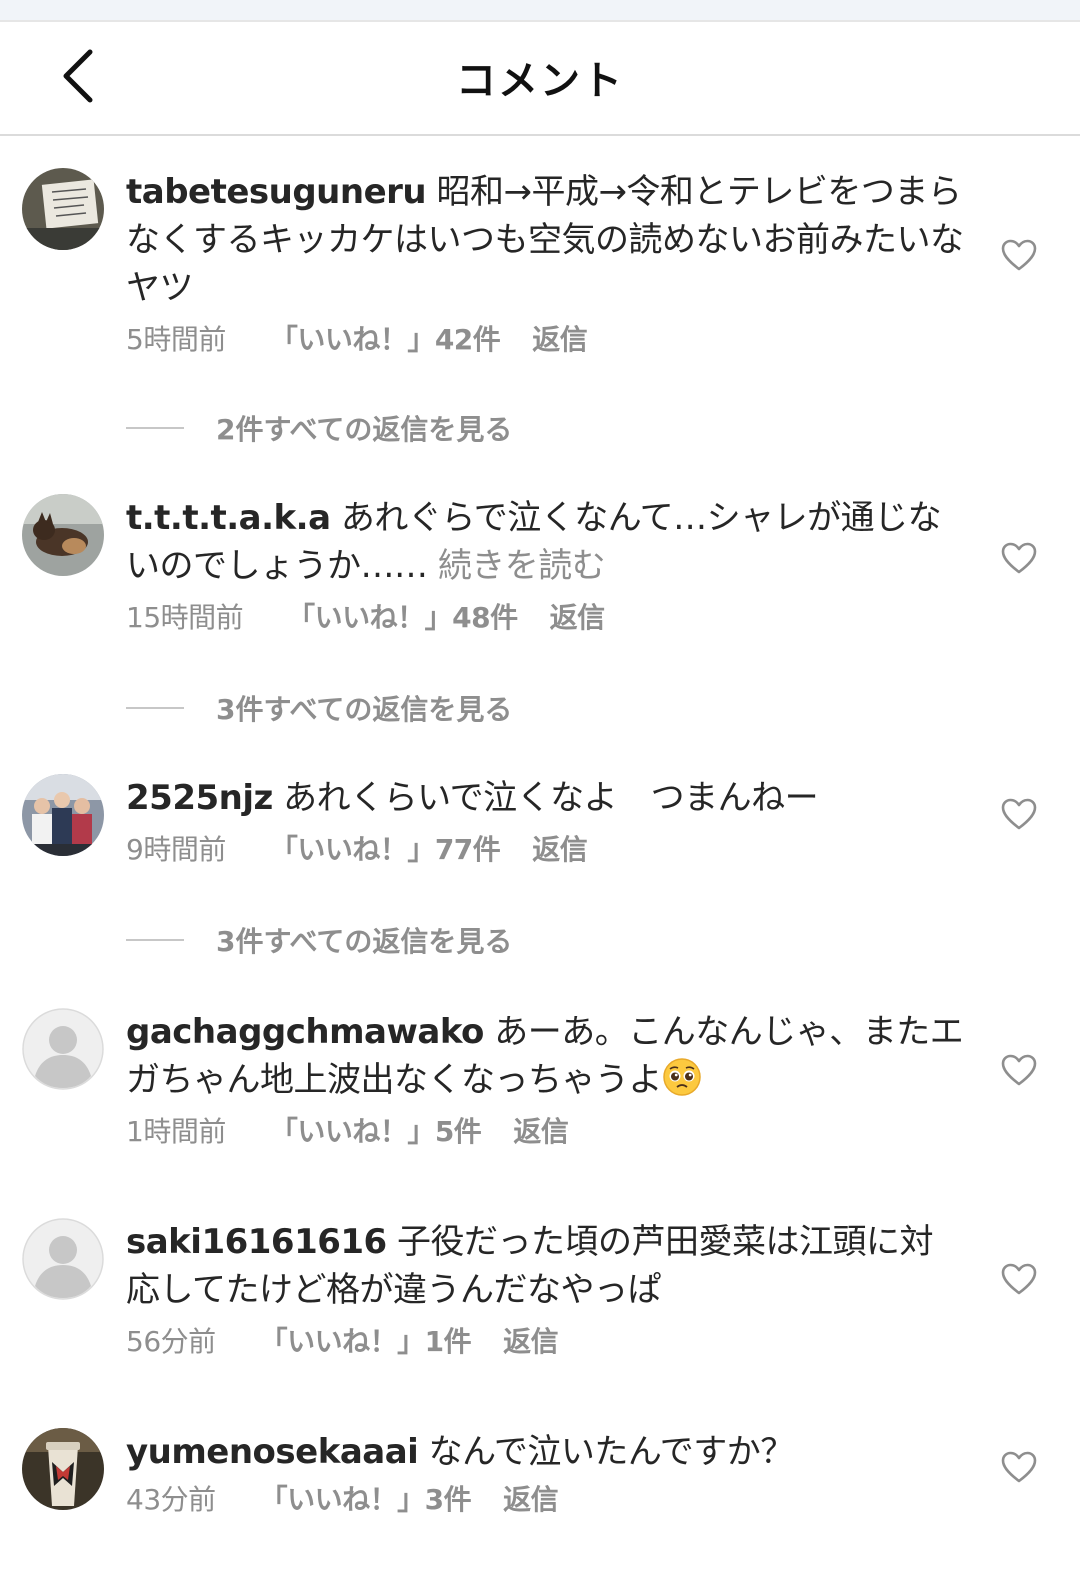 The height and width of the screenshot is (1572, 1080). Describe the element at coordinates (364, 429) in the screenshot. I see `view-replies-label: 2件すべての返信を見る` at that location.